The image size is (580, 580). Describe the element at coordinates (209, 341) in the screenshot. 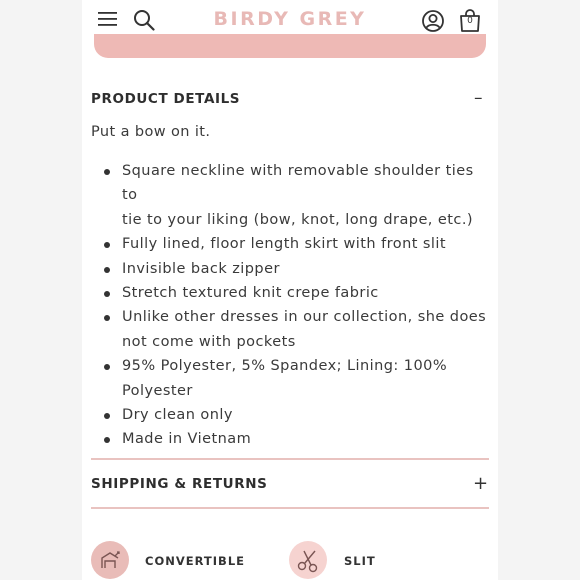

I see `list-item-text: not come with pockets` at that location.